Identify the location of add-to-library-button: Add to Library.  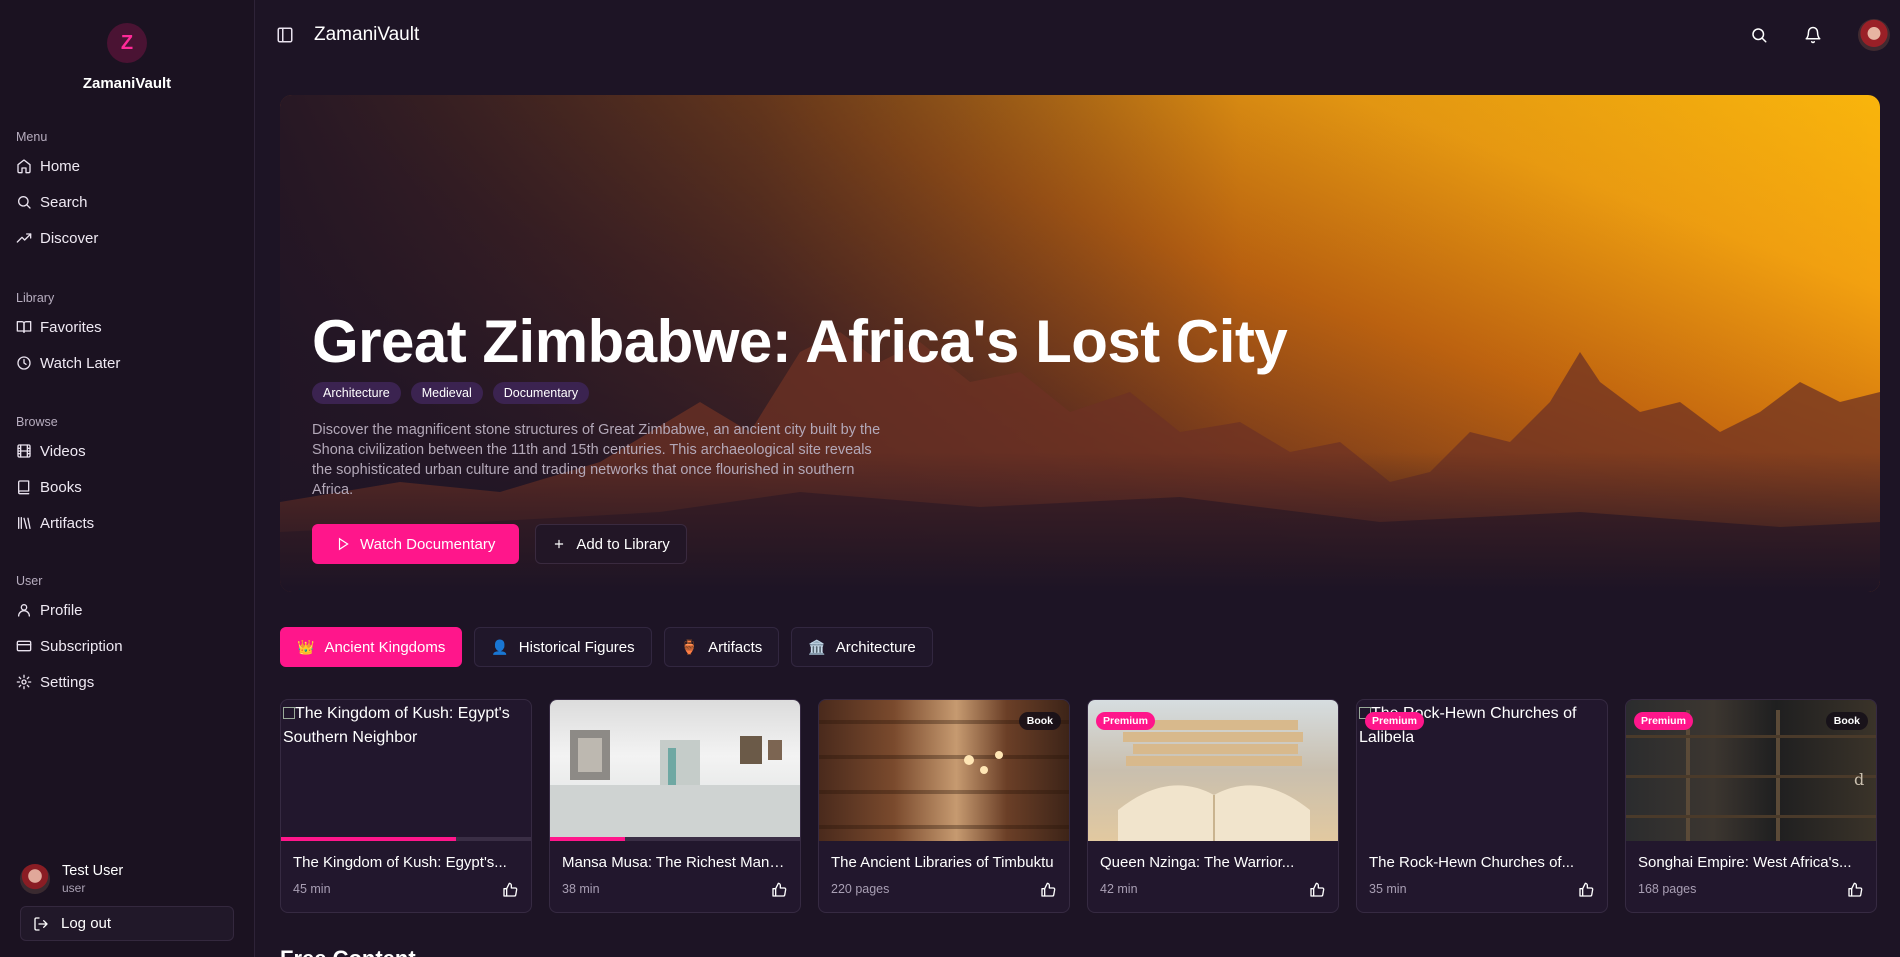
(611, 544).